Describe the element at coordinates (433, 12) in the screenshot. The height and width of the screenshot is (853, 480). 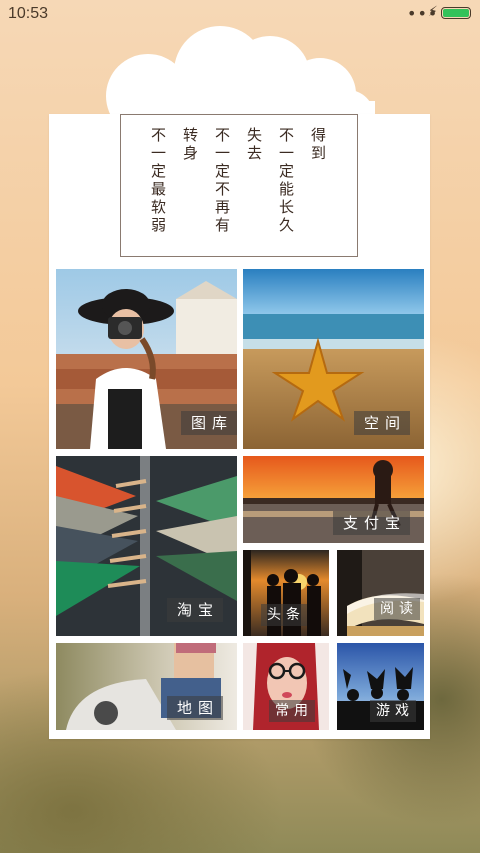
I see `charging-icon: ⚡` at that location.